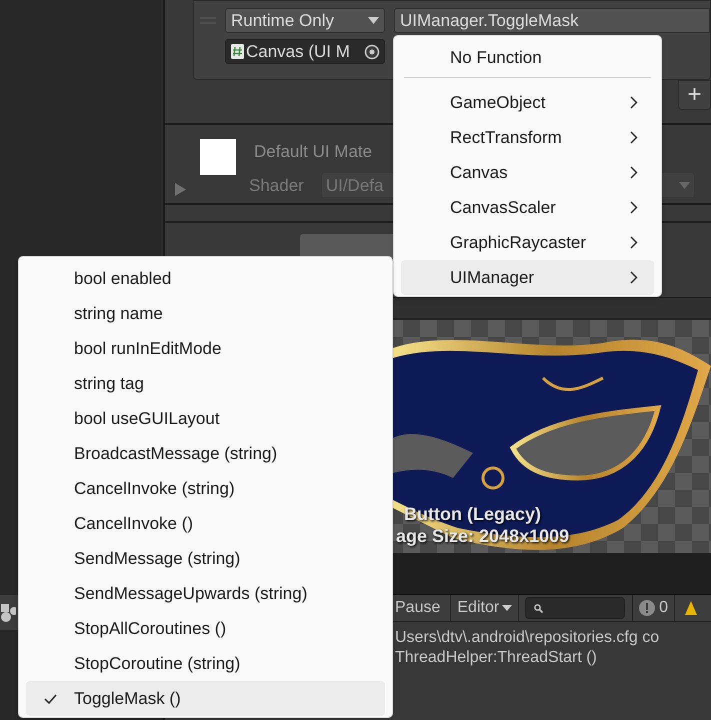  What do you see at coordinates (205, 453) in the screenshot?
I see `menu-item: BroadcastMessage (string)` at bounding box center [205, 453].